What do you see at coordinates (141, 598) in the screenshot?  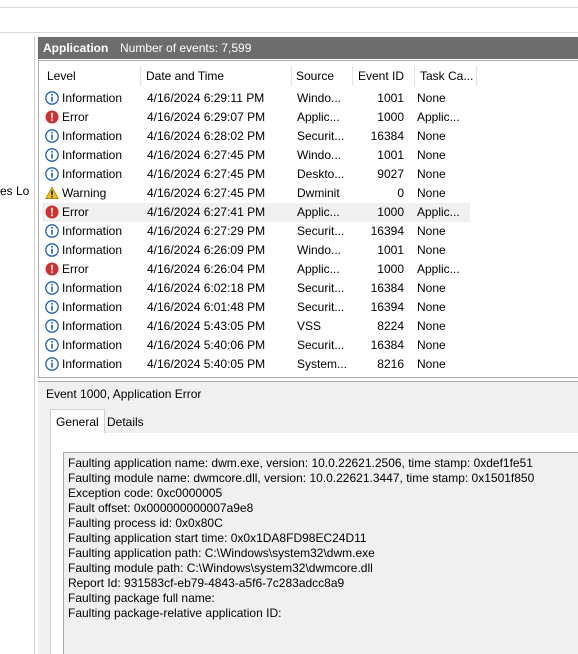 I see `description-line: Faulting package full name:` at bounding box center [141, 598].